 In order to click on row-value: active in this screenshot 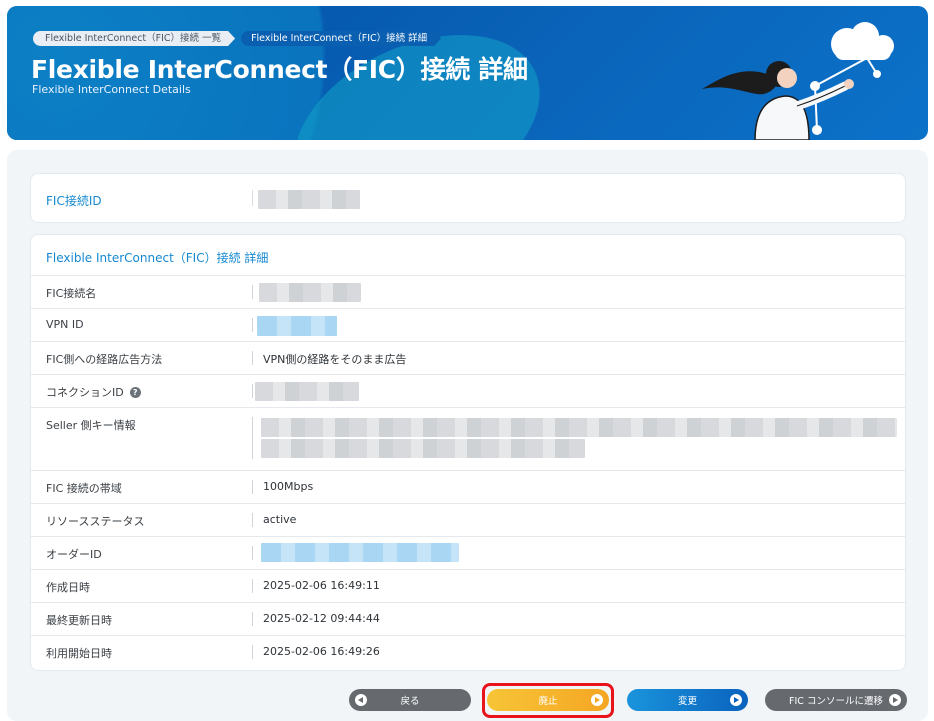, I will do `click(280, 519)`.